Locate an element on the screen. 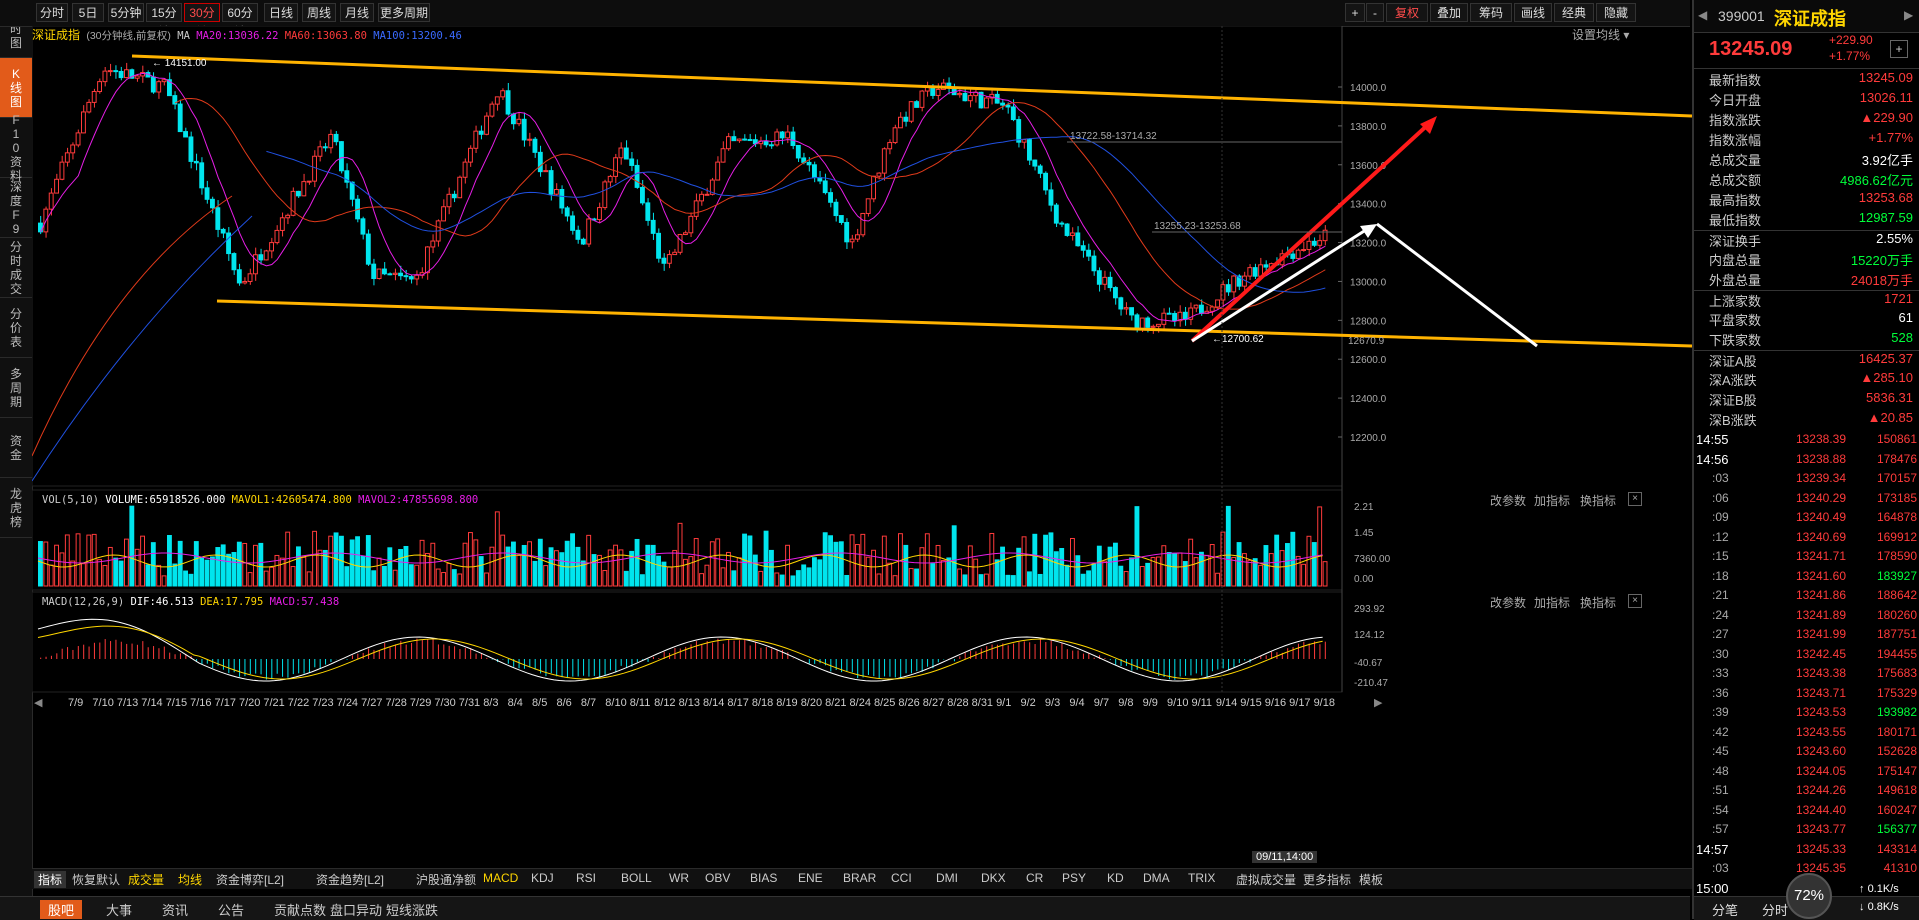 The width and height of the screenshot is (1919, 920). indicator-tab-19: CR is located at coordinates (1034, 878).